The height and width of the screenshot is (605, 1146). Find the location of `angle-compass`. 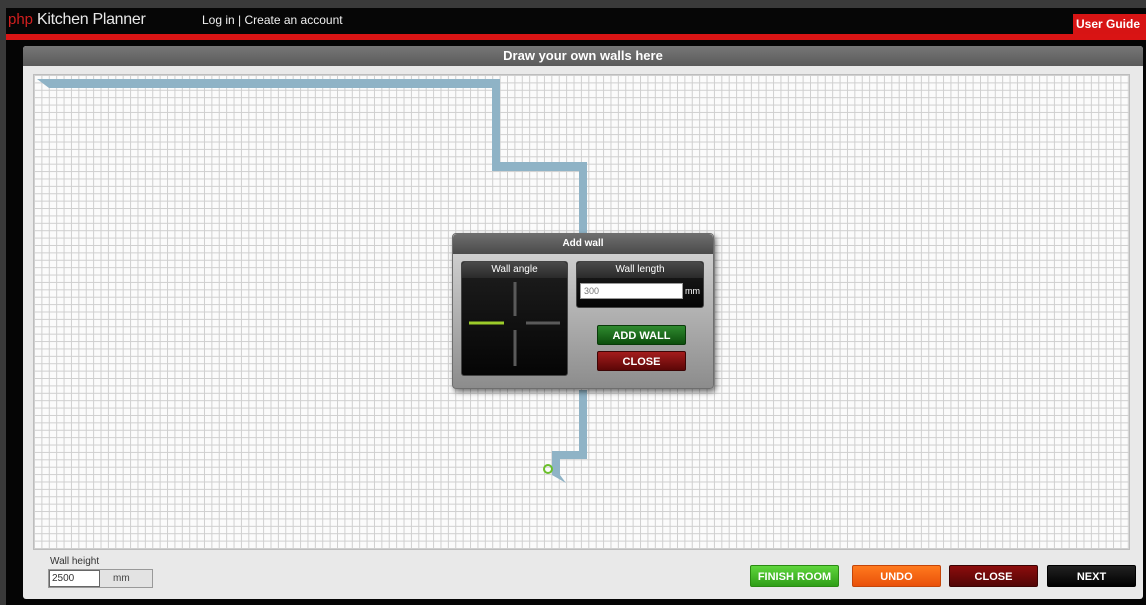

angle-compass is located at coordinates (514, 324).